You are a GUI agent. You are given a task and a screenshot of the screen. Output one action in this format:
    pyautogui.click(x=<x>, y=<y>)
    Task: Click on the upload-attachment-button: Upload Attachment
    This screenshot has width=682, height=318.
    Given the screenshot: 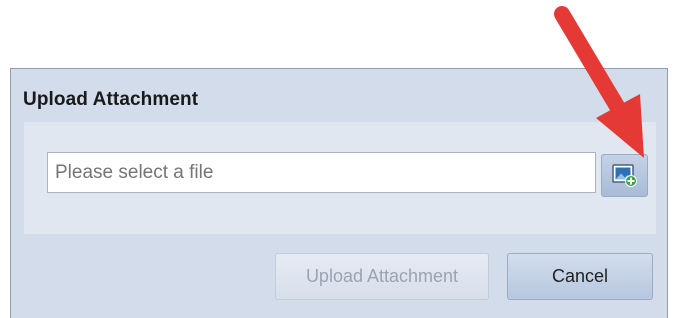 What is the action you would take?
    pyautogui.click(x=382, y=276)
    